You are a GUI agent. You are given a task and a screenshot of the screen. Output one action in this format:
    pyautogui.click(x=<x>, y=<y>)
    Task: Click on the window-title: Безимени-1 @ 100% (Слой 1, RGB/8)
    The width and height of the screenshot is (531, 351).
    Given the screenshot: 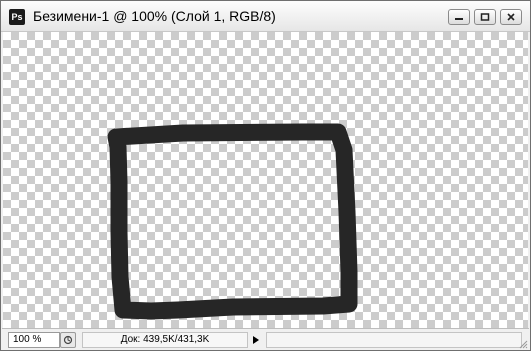 What is the action you would take?
    pyautogui.click(x=154, y=16)
    